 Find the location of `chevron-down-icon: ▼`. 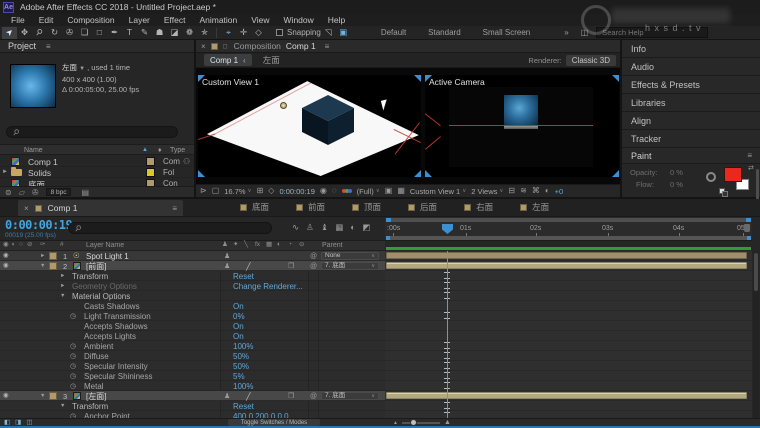

chevron-down-icon: ▼ is located at coordinates (82, 69).